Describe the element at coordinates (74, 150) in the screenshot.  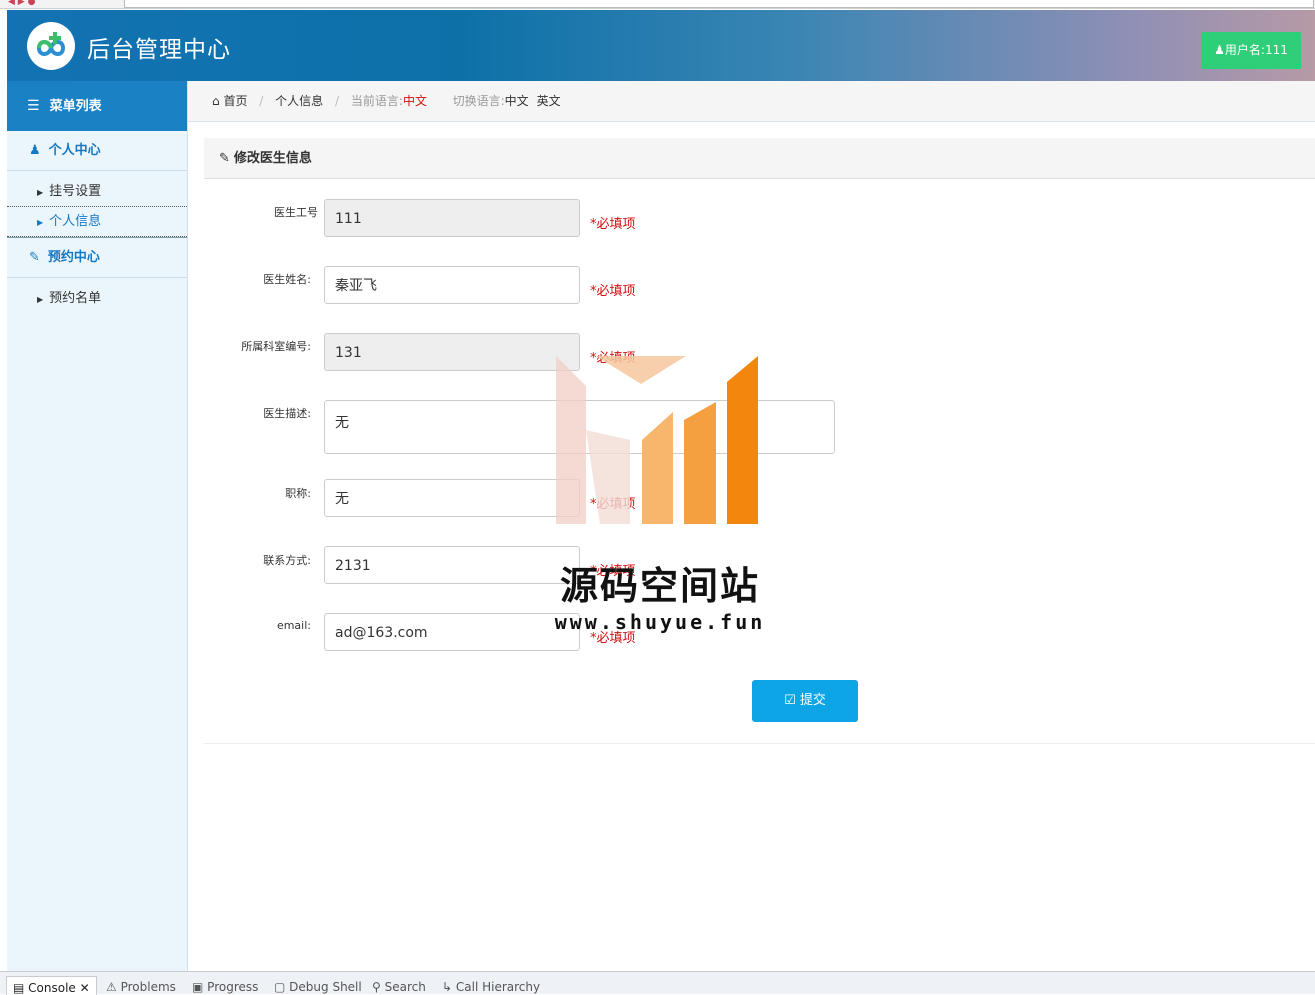
I see `sidebar-group-label: 个人中心` at that location.